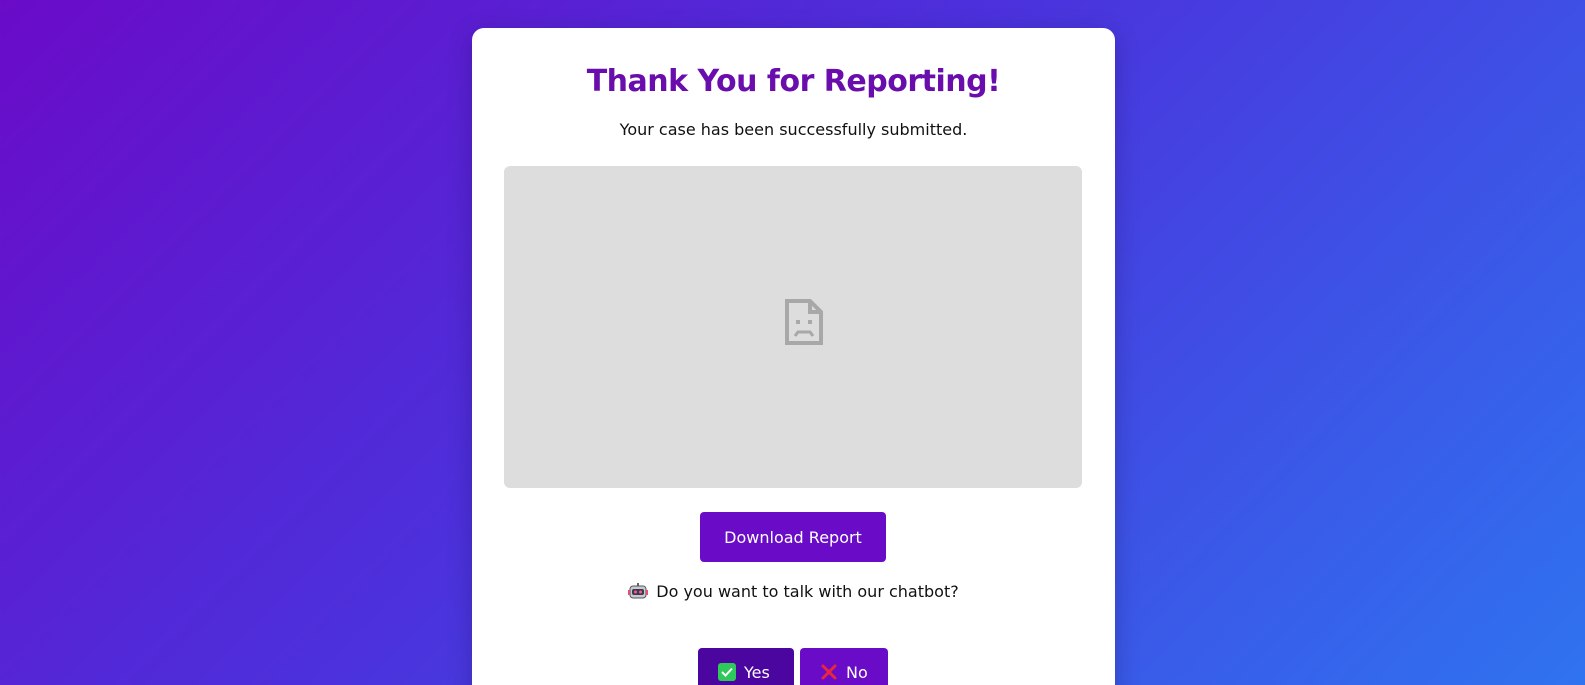  I want to click on yes-label: Yes, so click(757, 672).